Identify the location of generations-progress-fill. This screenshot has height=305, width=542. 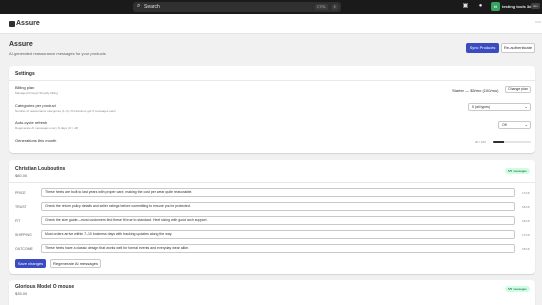
(499, 142).